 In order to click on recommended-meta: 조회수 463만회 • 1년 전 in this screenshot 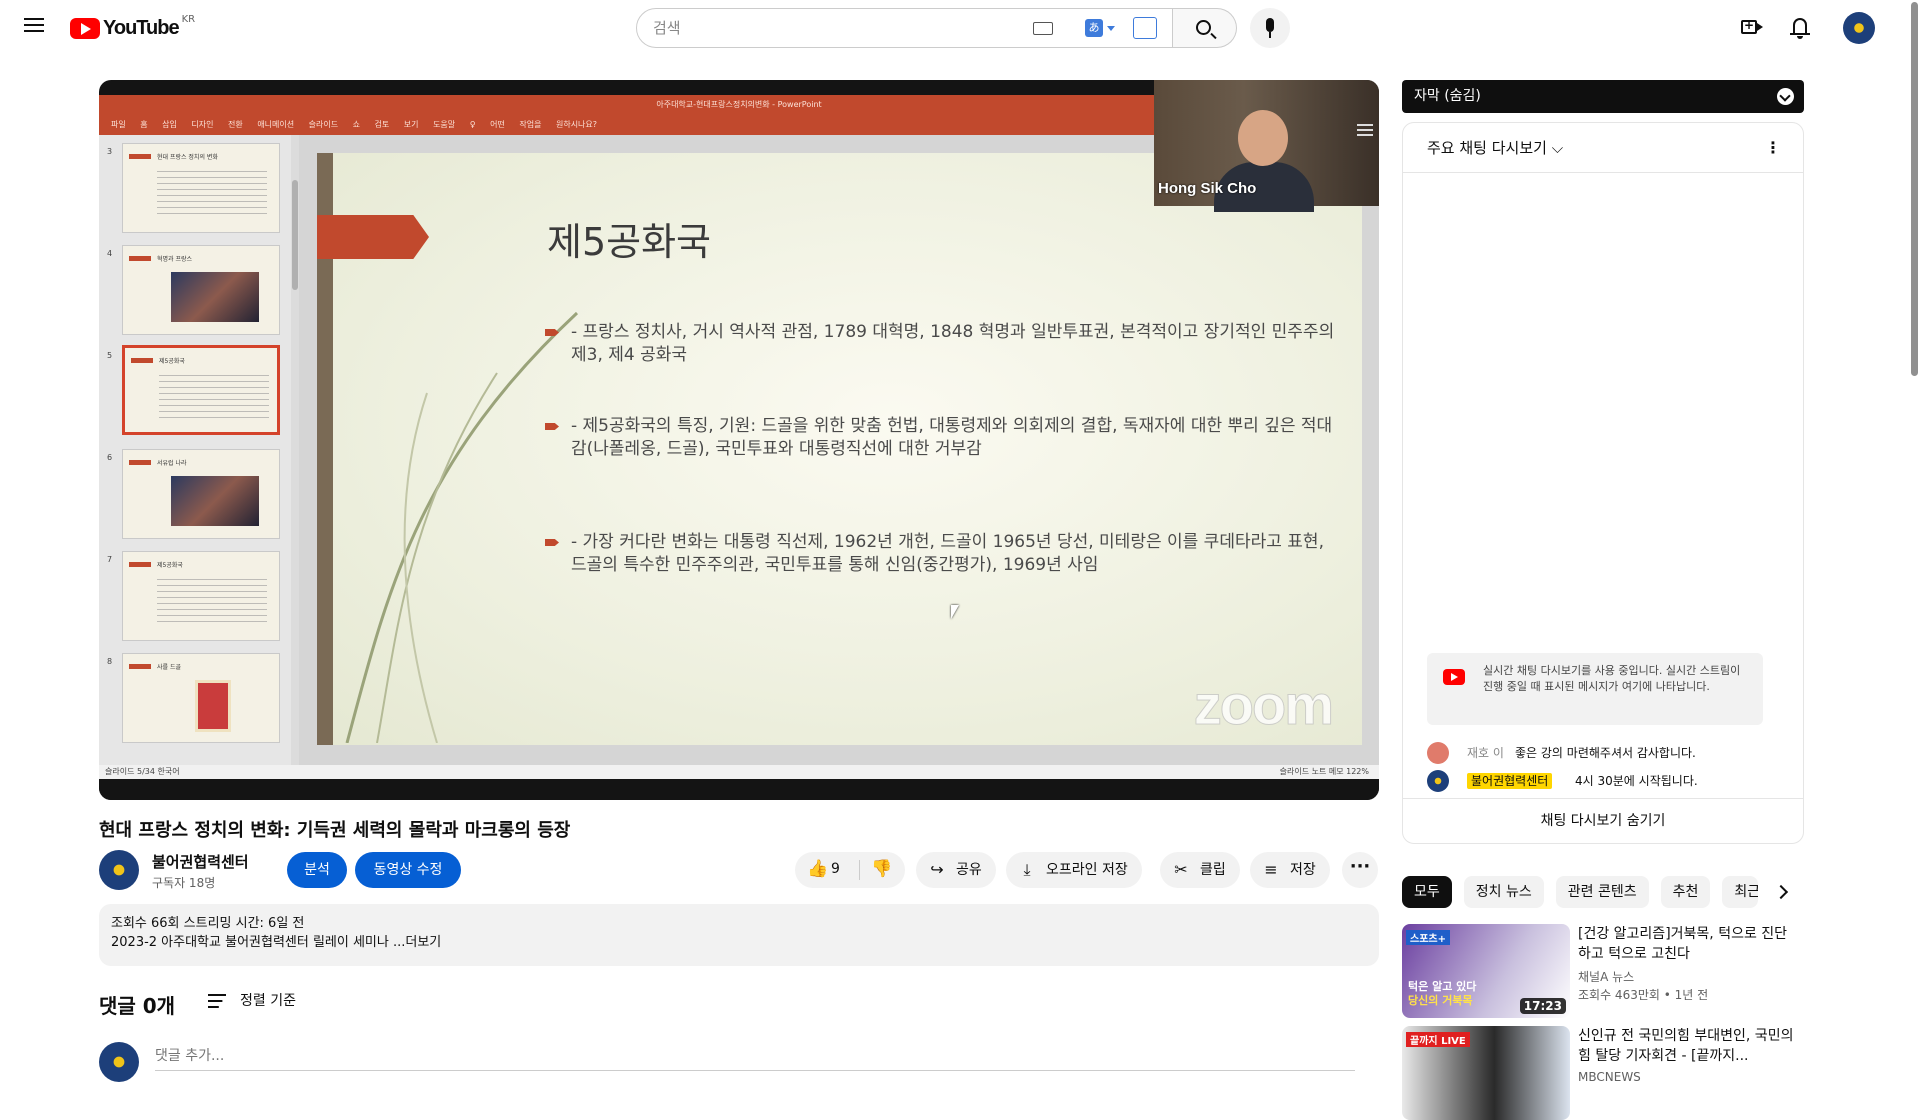, I will do `click(1643, 995)`.